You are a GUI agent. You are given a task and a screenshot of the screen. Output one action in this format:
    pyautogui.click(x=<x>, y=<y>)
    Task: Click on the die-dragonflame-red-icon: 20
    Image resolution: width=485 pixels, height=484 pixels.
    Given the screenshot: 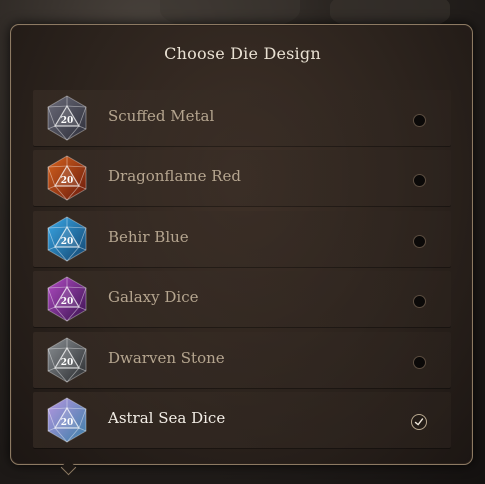 What is the action you would take?
    pyautogui.click(x=67, y=178)
    